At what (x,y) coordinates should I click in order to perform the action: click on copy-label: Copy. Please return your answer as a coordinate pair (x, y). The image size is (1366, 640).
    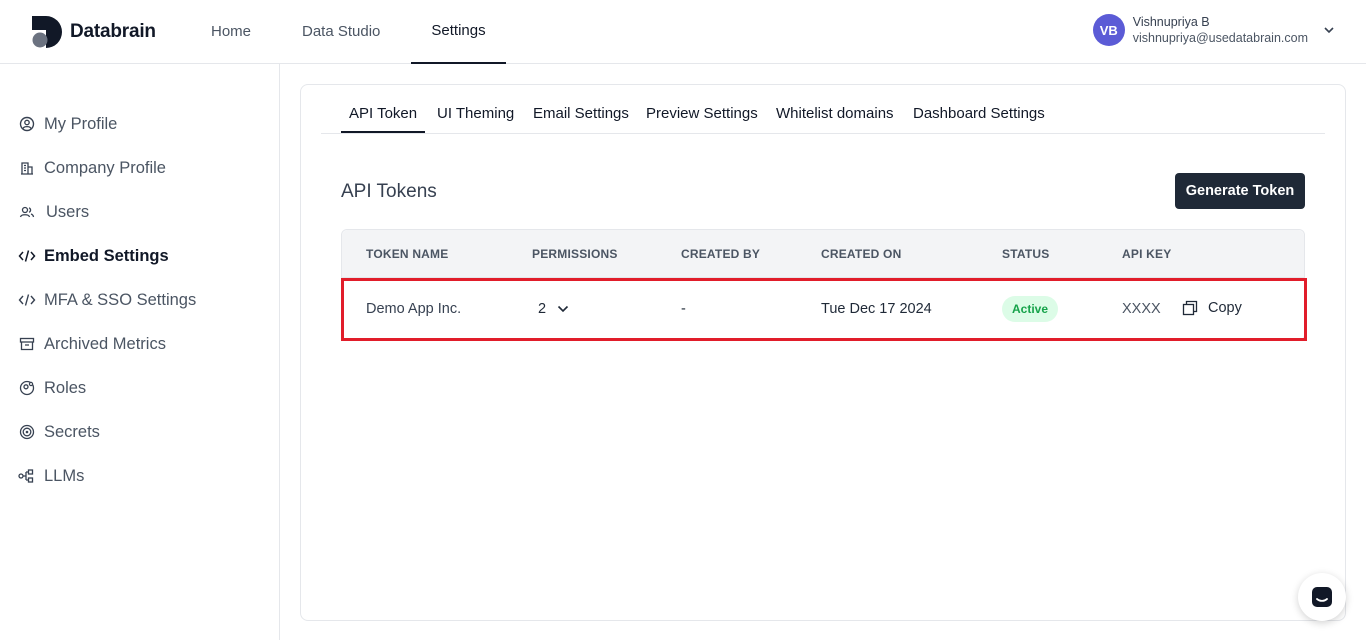
    Looking at the image, I should click on (1225, 308).